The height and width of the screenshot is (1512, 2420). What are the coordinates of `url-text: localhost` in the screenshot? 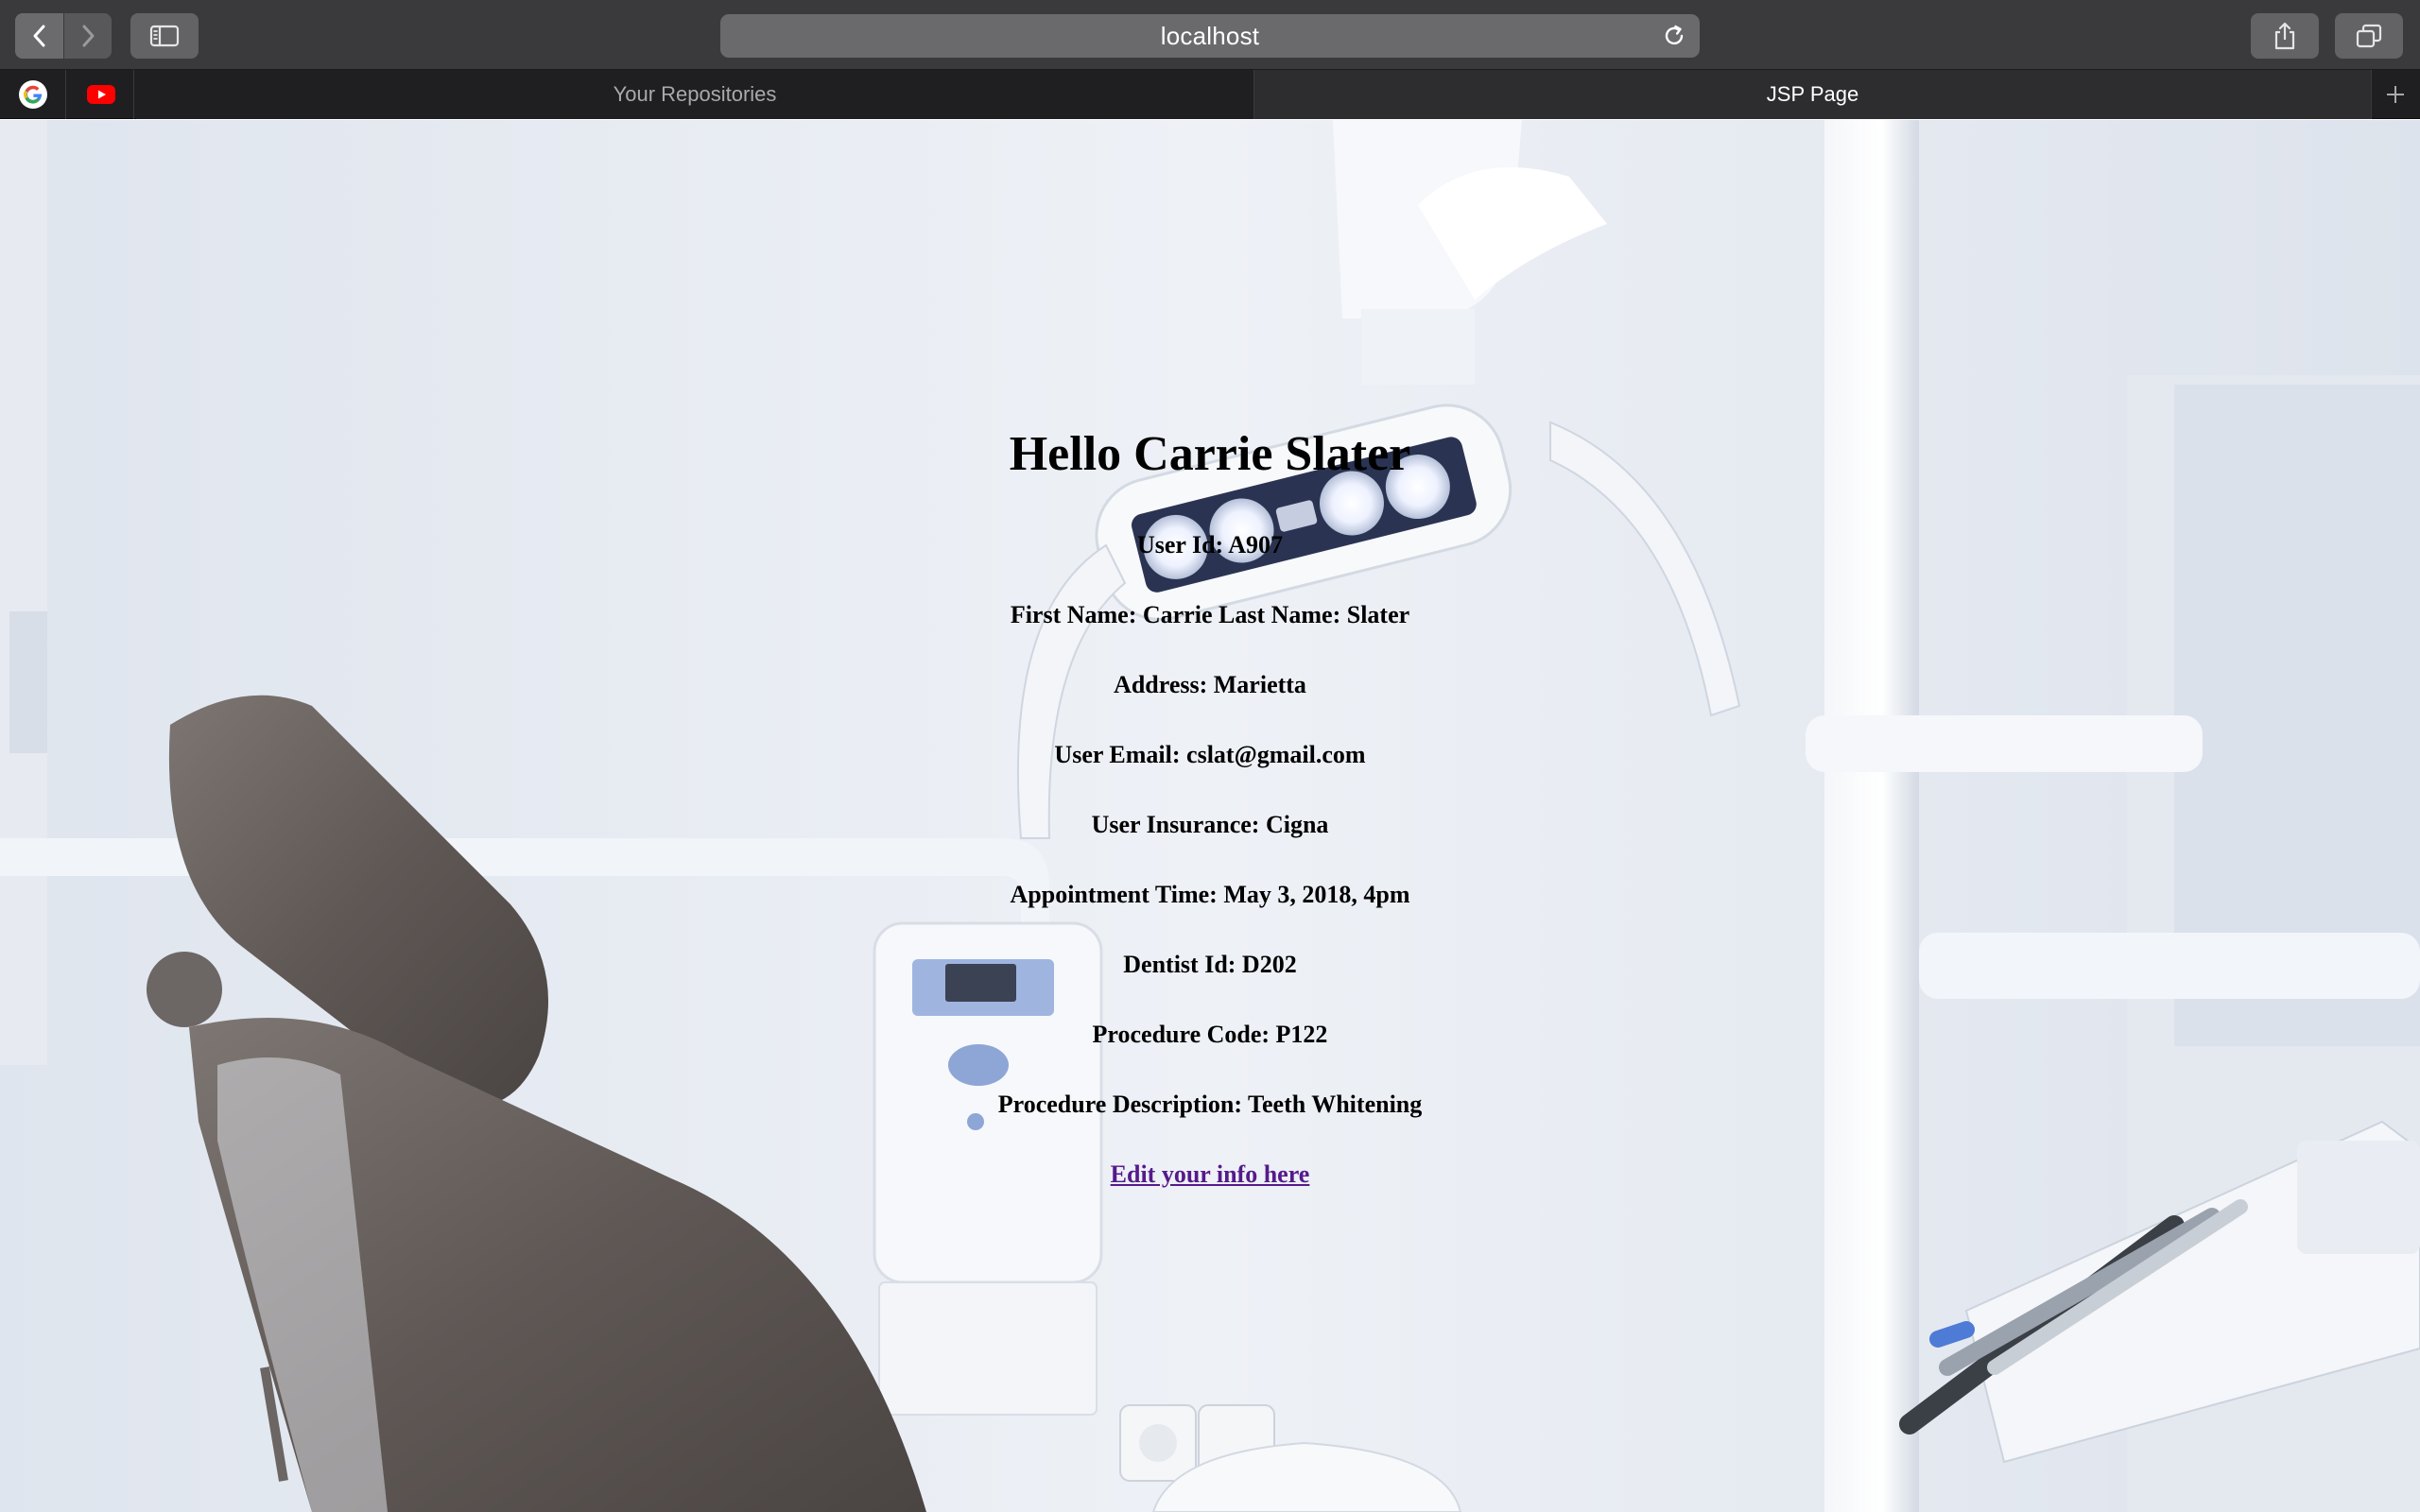 It's located at (1210, 35).